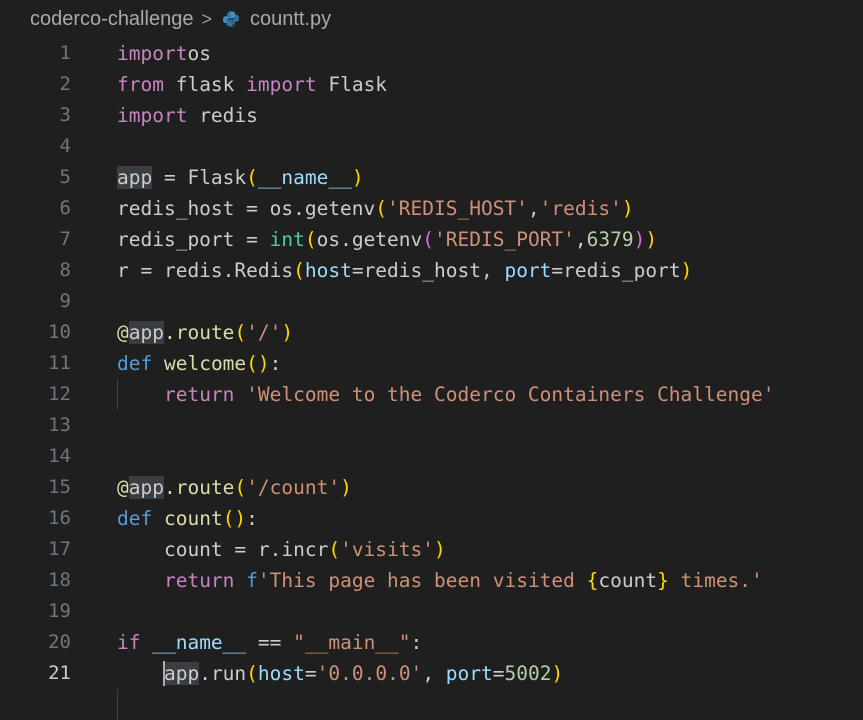 The image size is (863, 720). I want to click on line-number: 12, so click(59, 394).